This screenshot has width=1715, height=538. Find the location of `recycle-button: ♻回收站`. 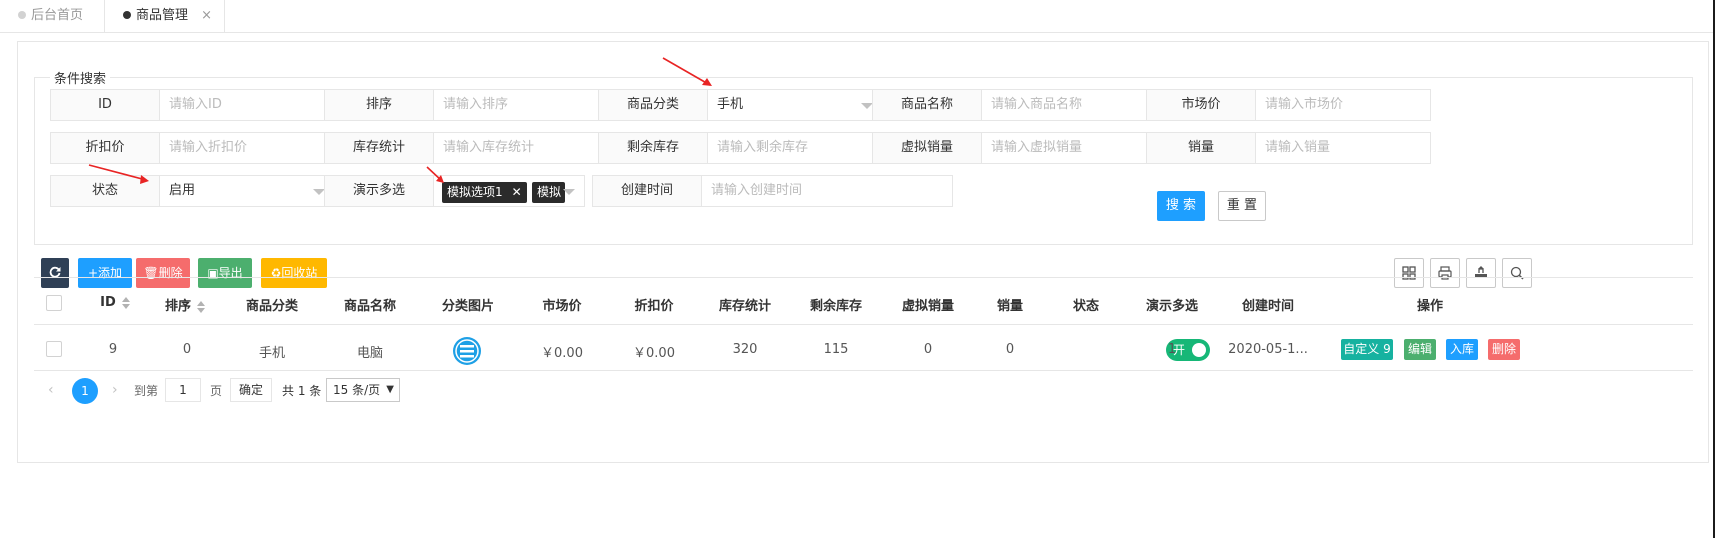

recycle-button: ♻回收站 is located at coordinates (294, 273).